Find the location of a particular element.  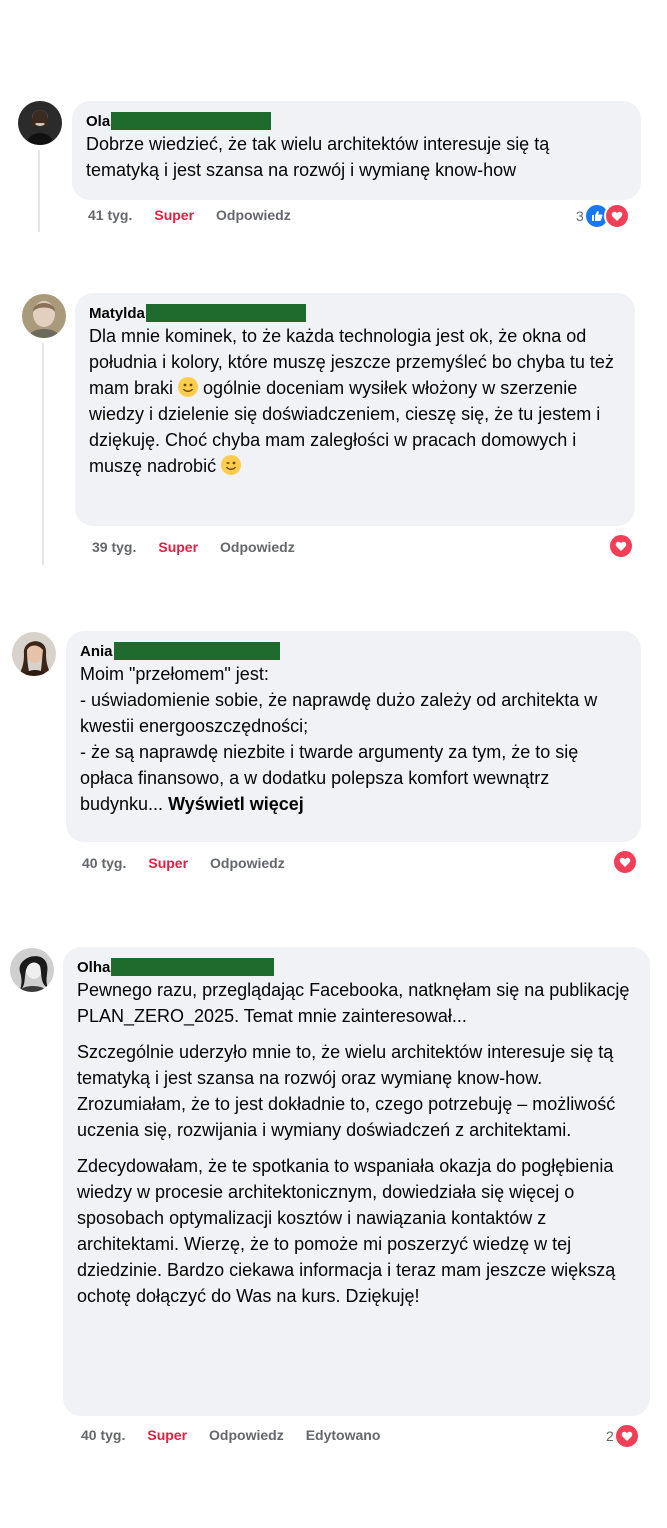

comment-actions: 40 tyg. Super Odpowiedz is located at coordinates (183, 863).